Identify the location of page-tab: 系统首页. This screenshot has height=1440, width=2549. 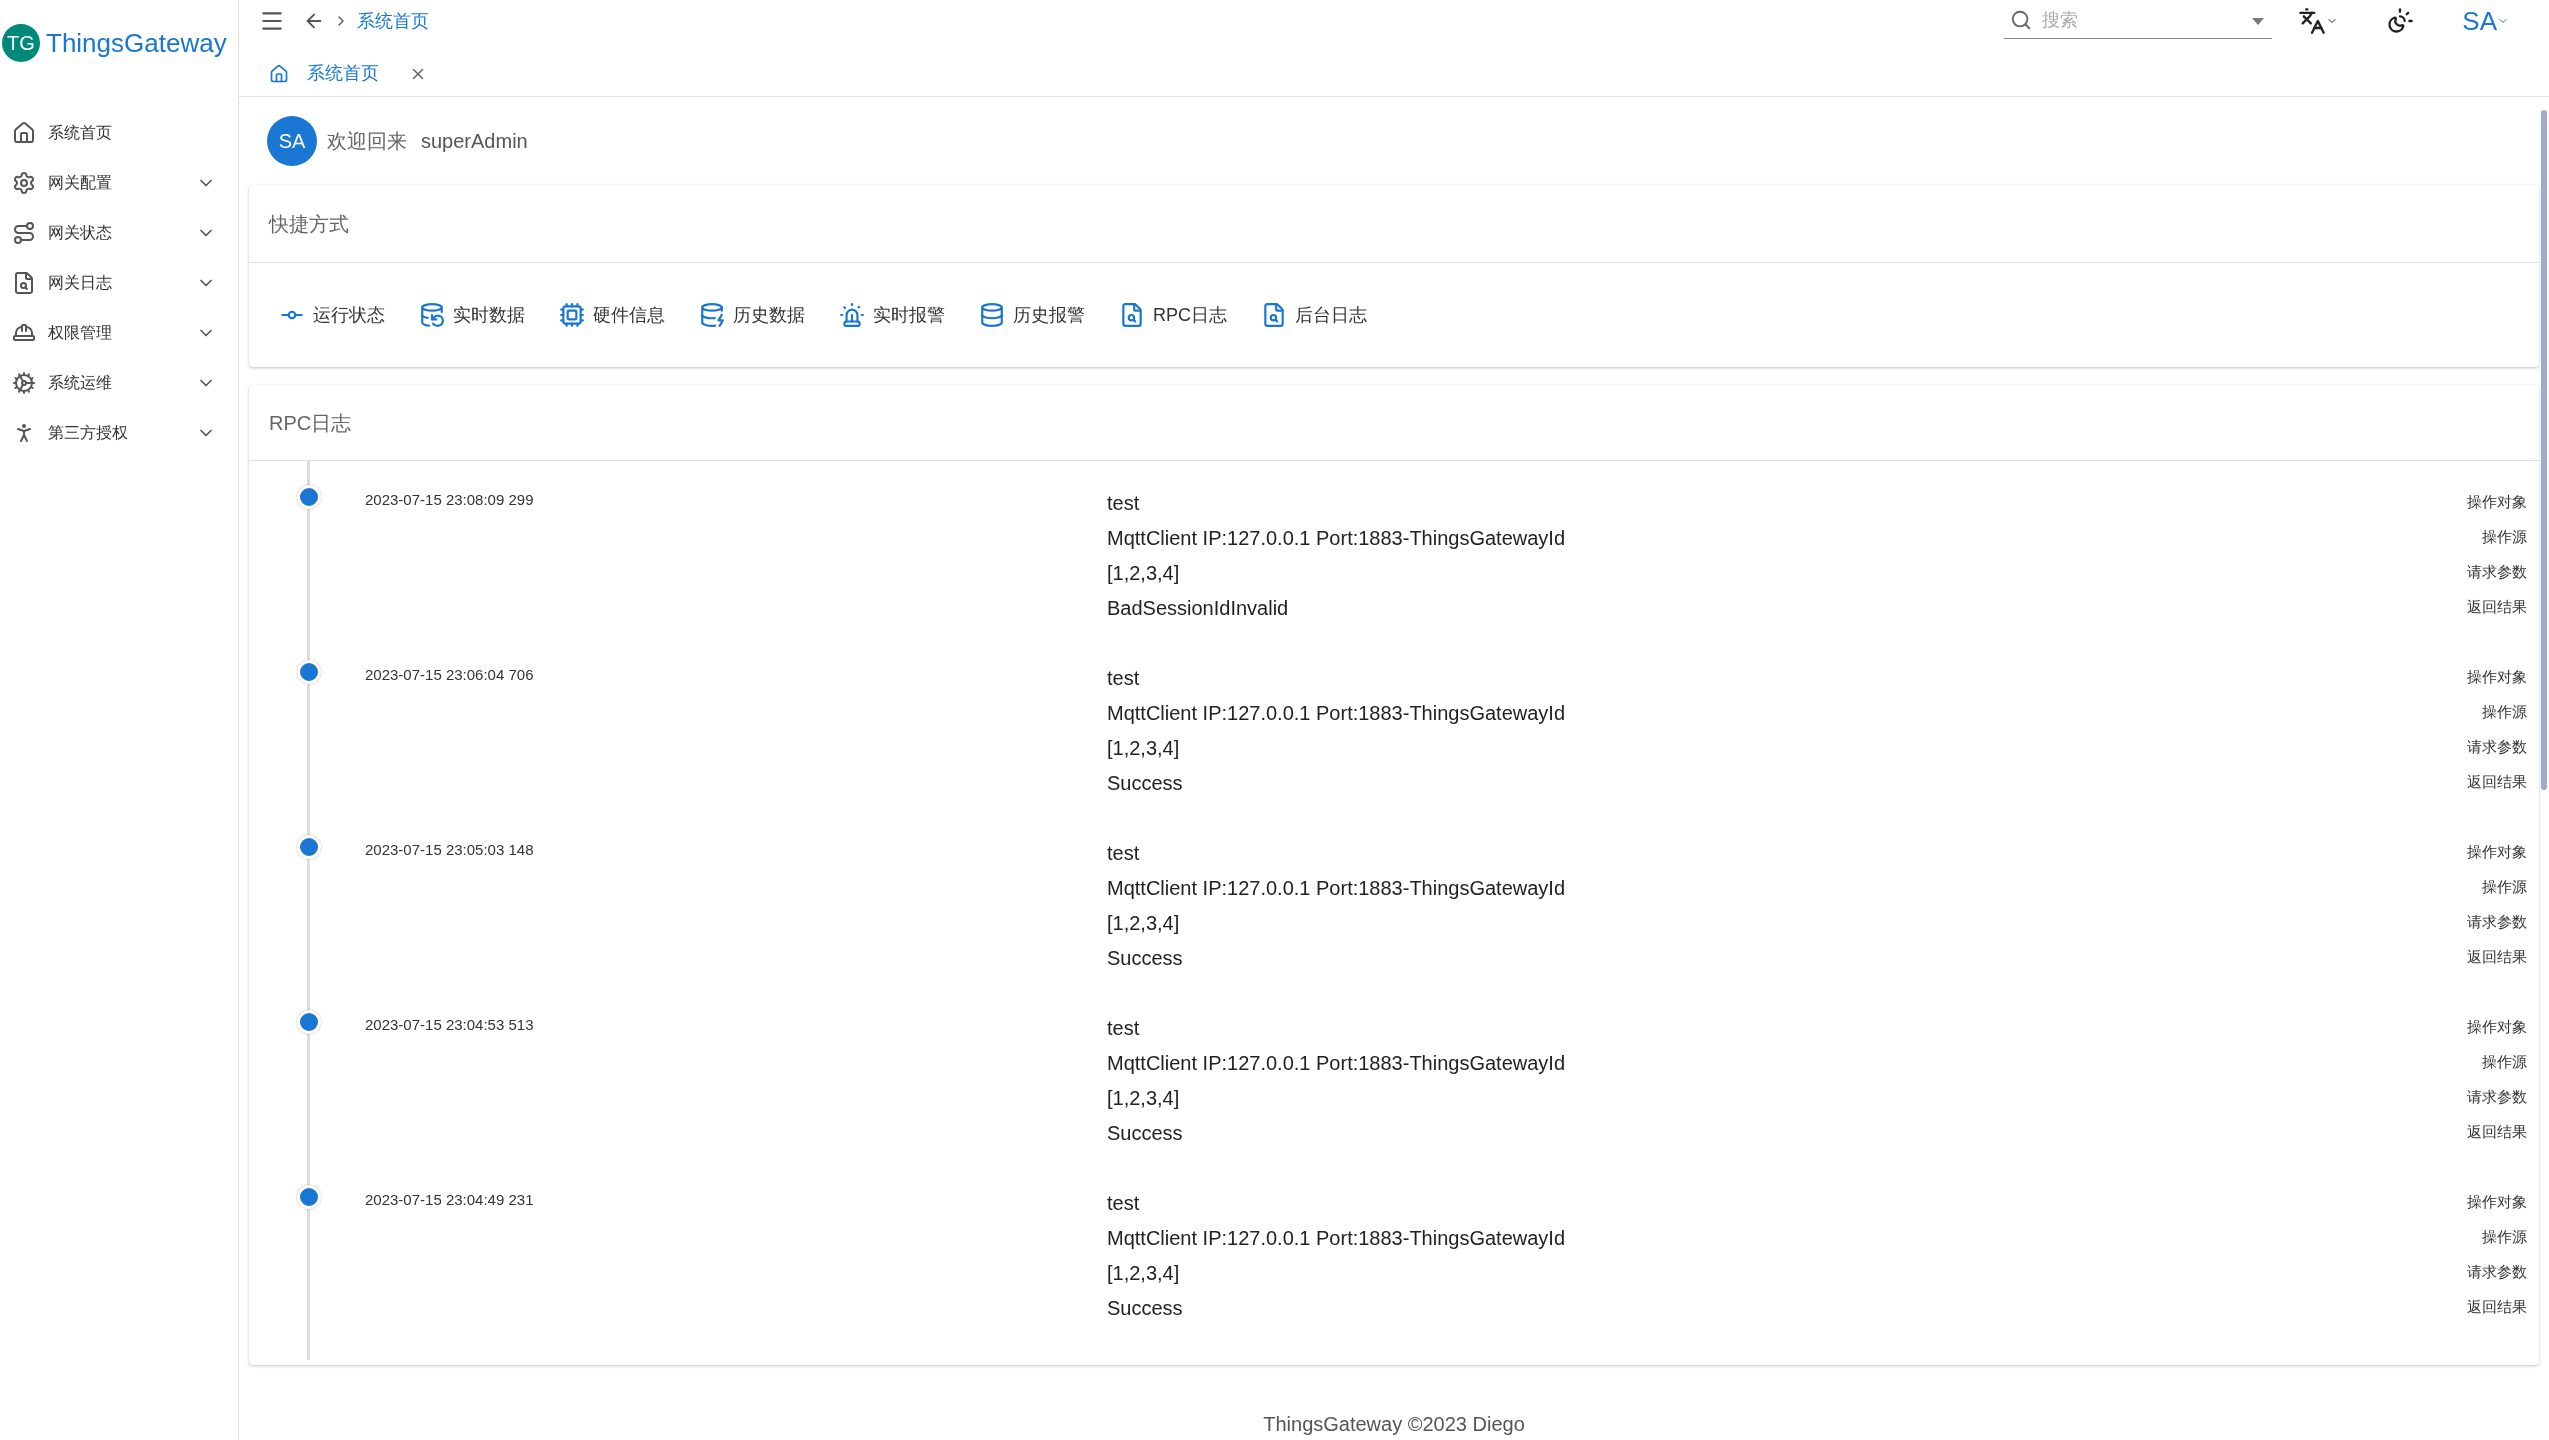
(353, 73).